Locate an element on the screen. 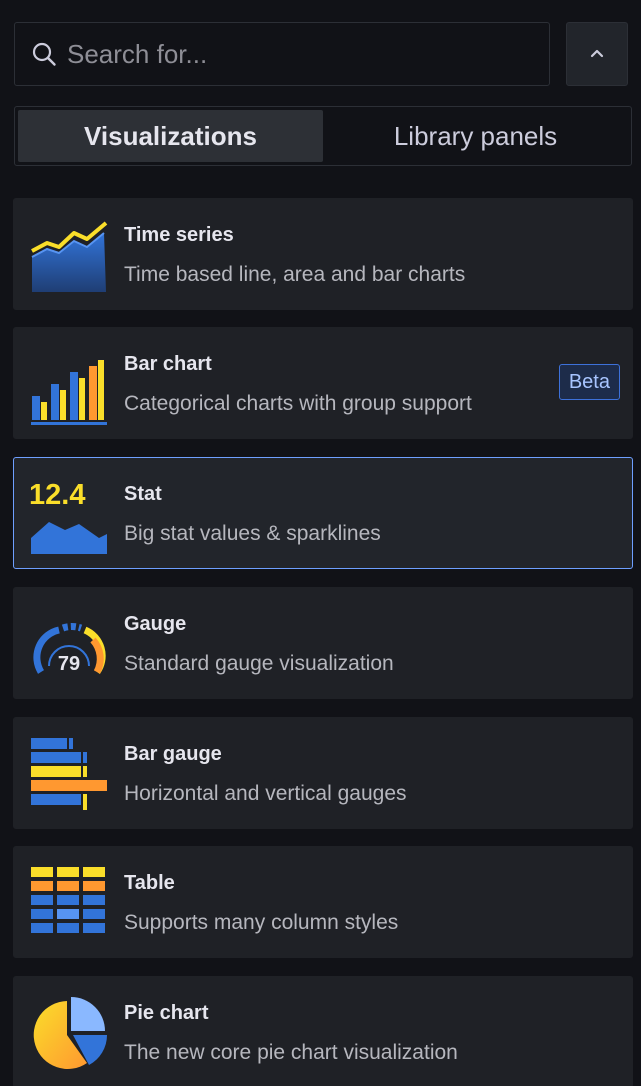 The width and height of the screenshot is (641, 1086). viz-description: Supports many column styles is located at coordinates (261, 922).